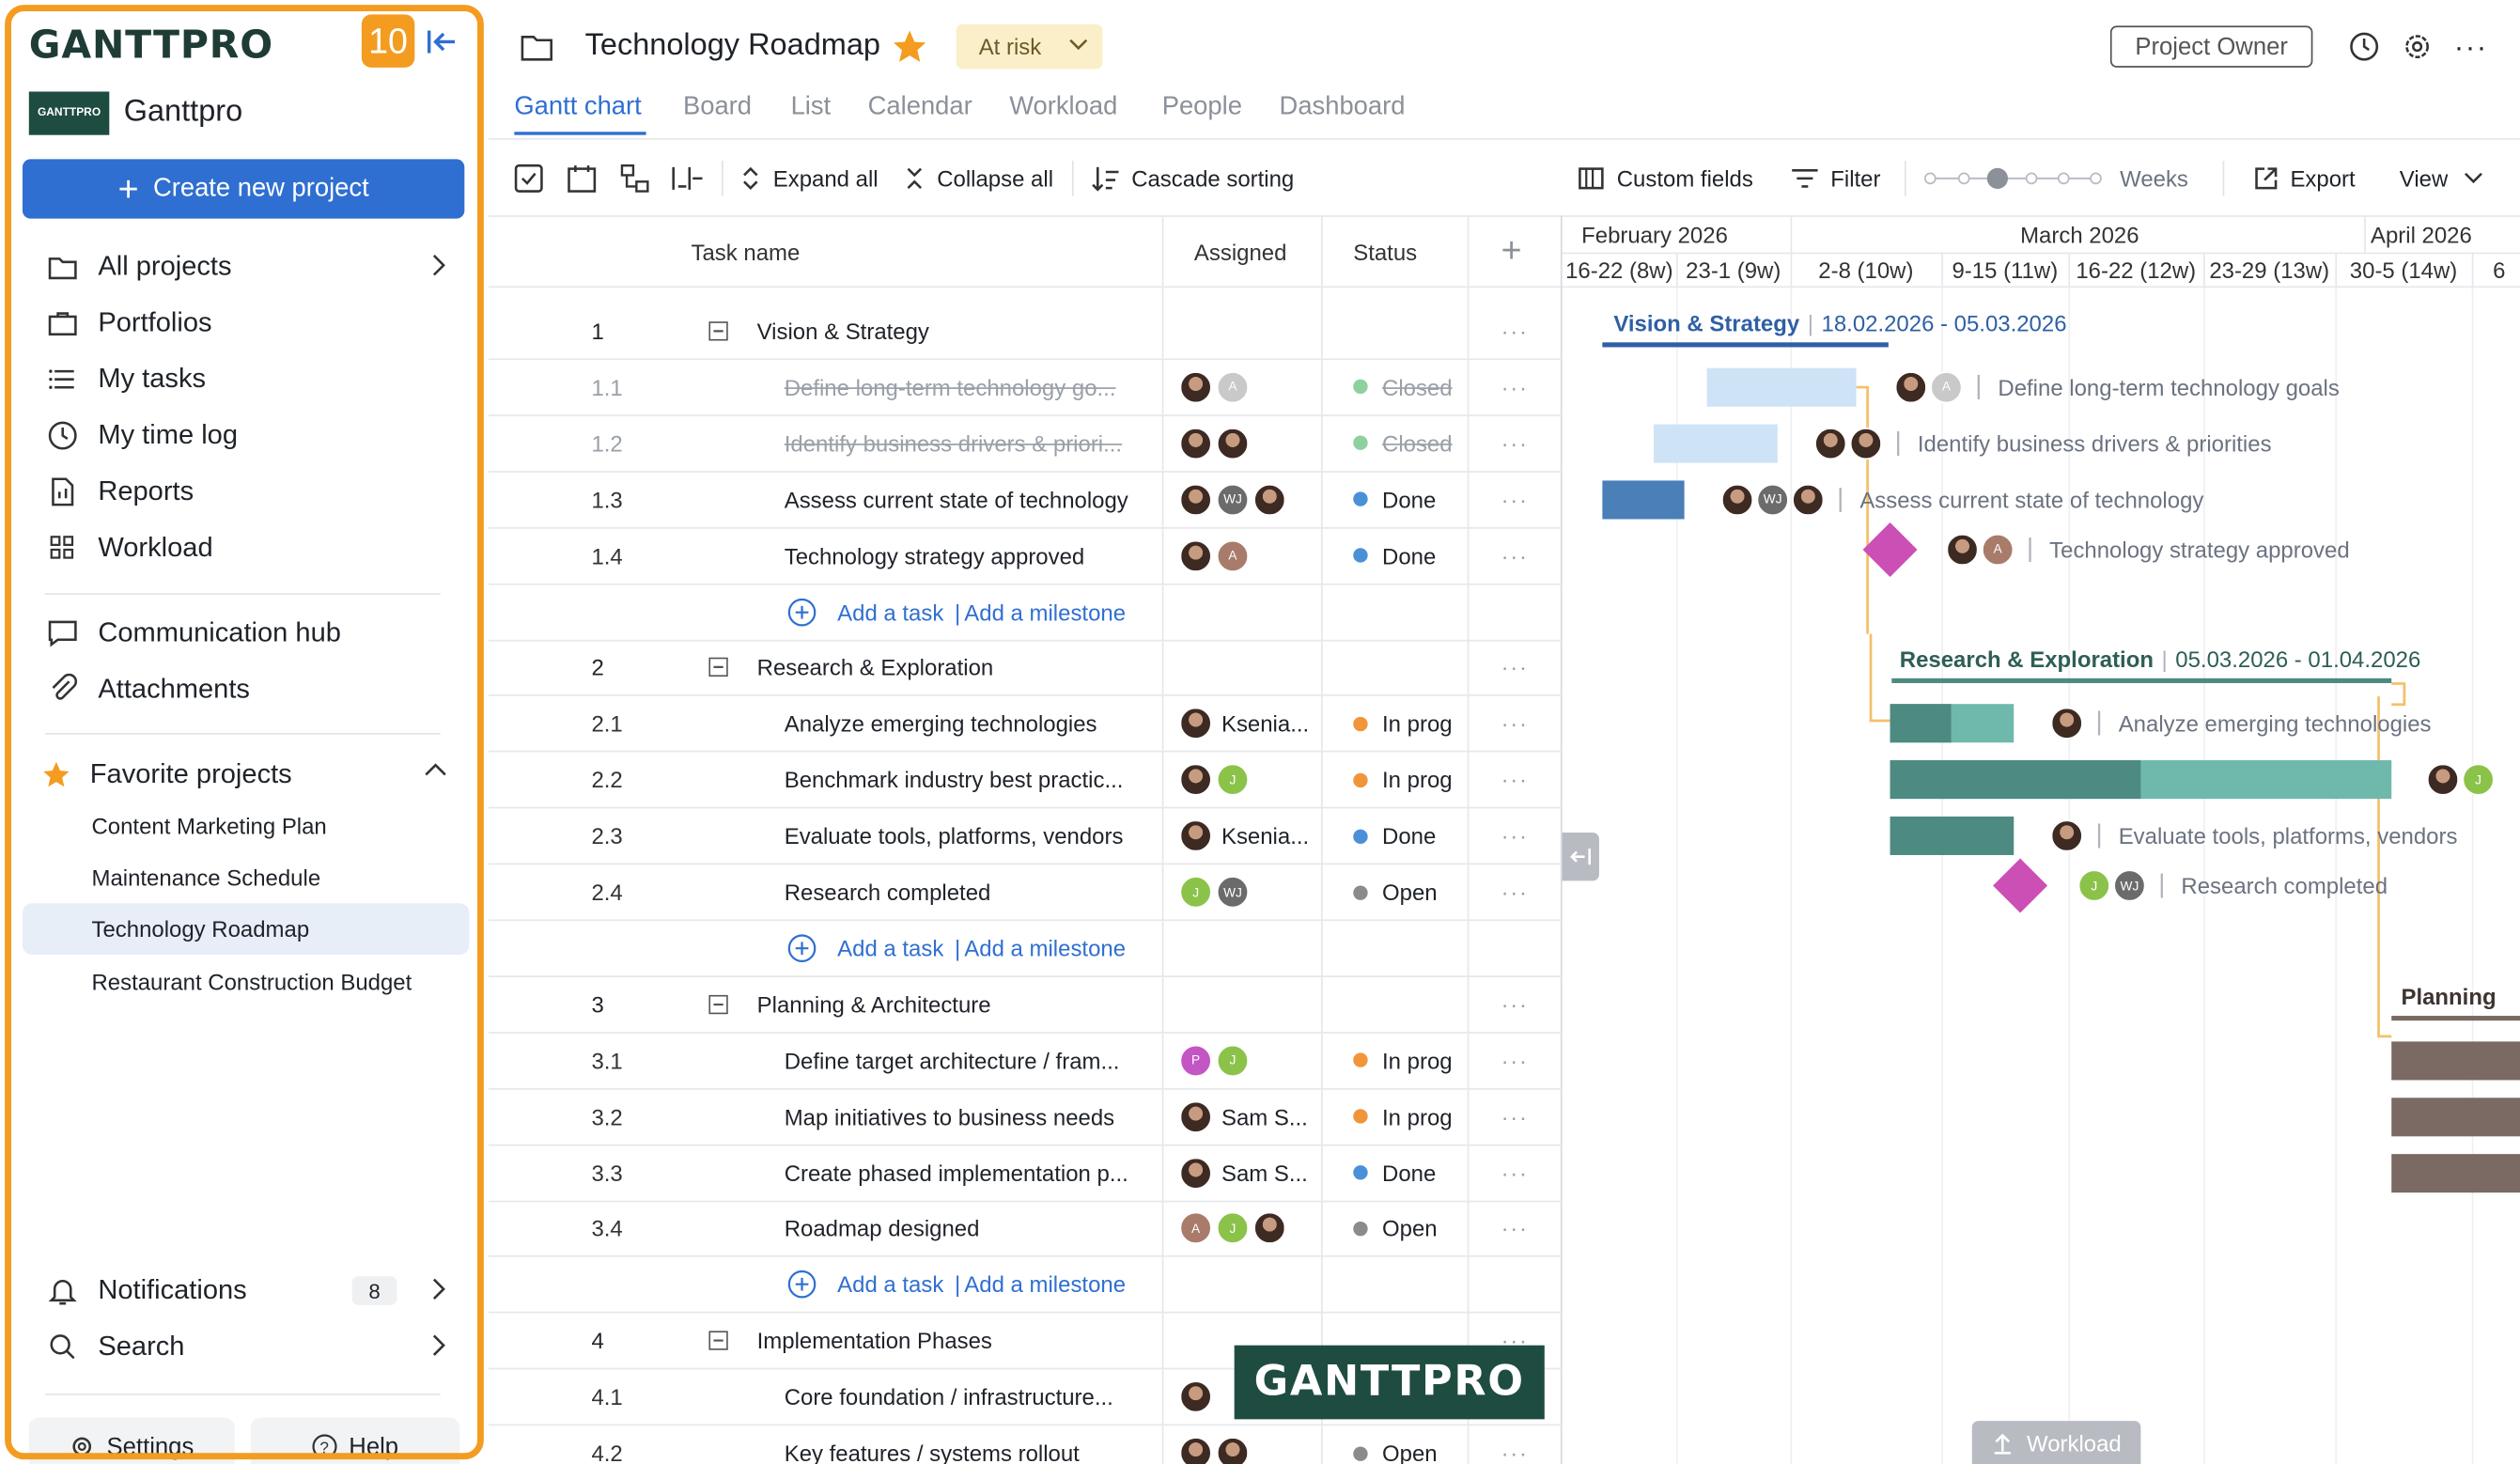 This screenshot has height=1464, width=2520. I want to click on task-row: 3.4 Roadmap designed AJ Open ···, so click(1025, 1230).